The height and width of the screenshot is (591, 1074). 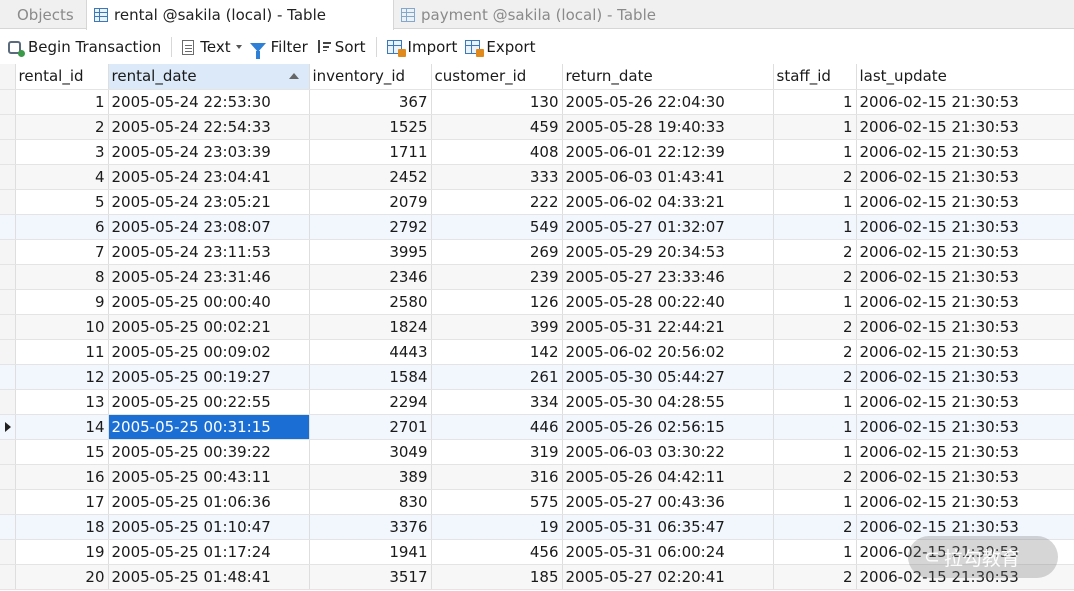 I want to click on cell-rental-date: 2005-05-25 00:22:55, so click(x=209, y=402).